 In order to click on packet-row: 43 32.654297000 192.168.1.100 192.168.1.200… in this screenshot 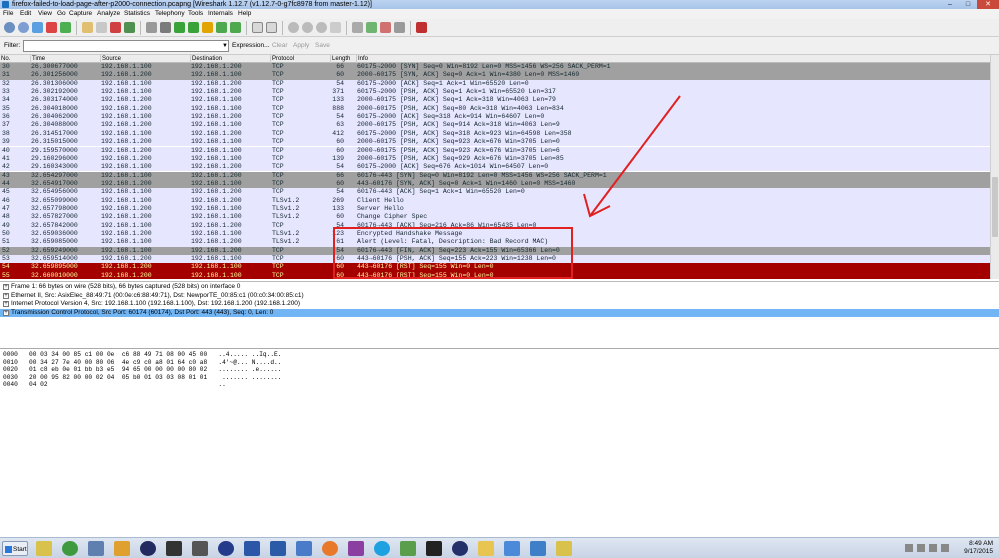, I will do `click(495, 175)`.